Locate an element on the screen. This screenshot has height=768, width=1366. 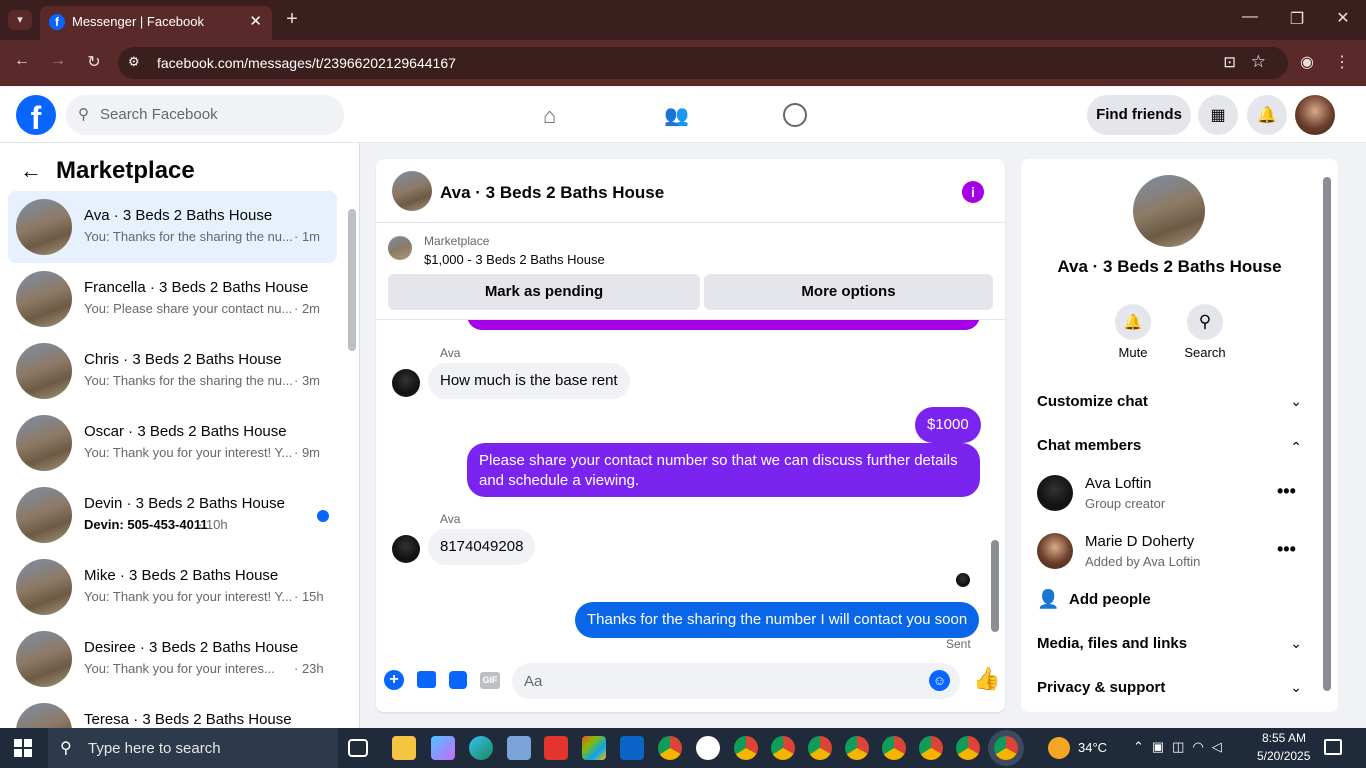
restore-icon: ❐ is located at coordinates (1297, 19).